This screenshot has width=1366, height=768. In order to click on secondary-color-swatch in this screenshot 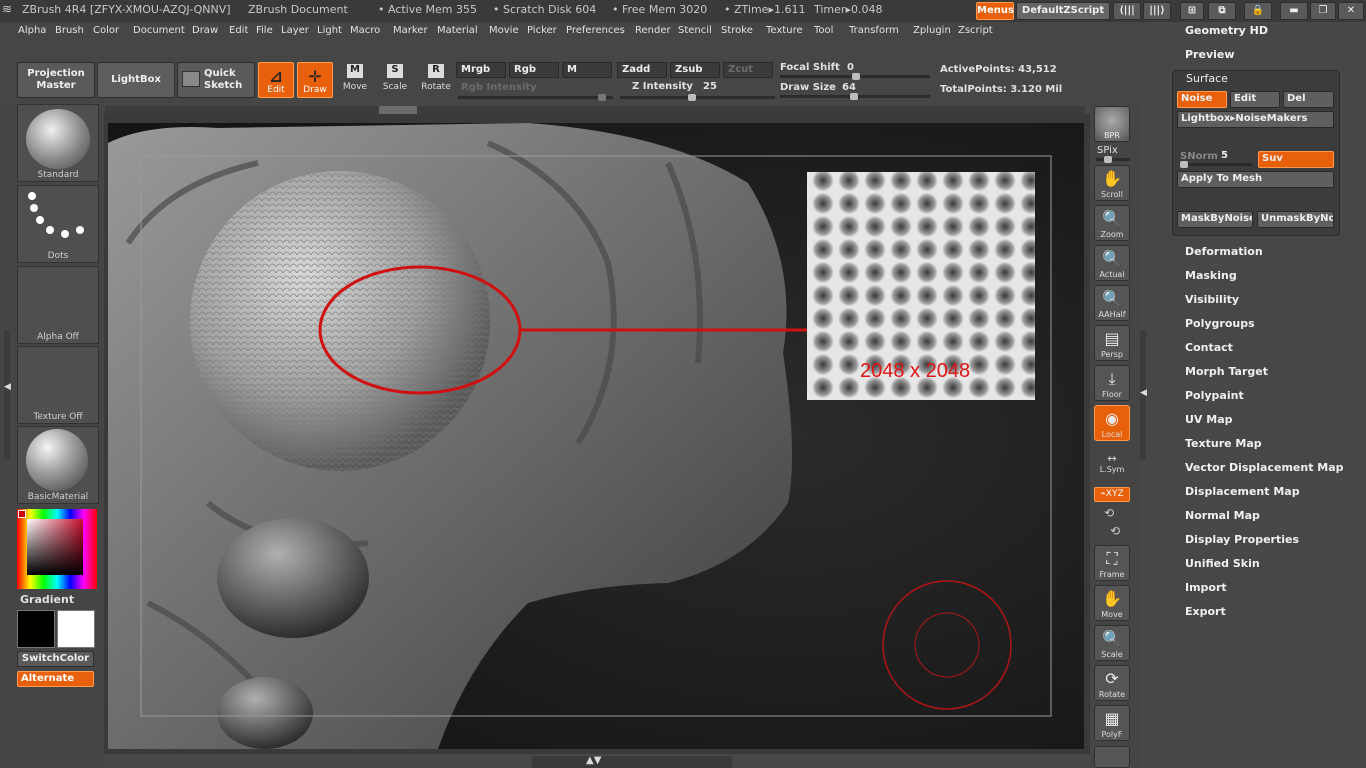, I will do `click(76, 629)`.